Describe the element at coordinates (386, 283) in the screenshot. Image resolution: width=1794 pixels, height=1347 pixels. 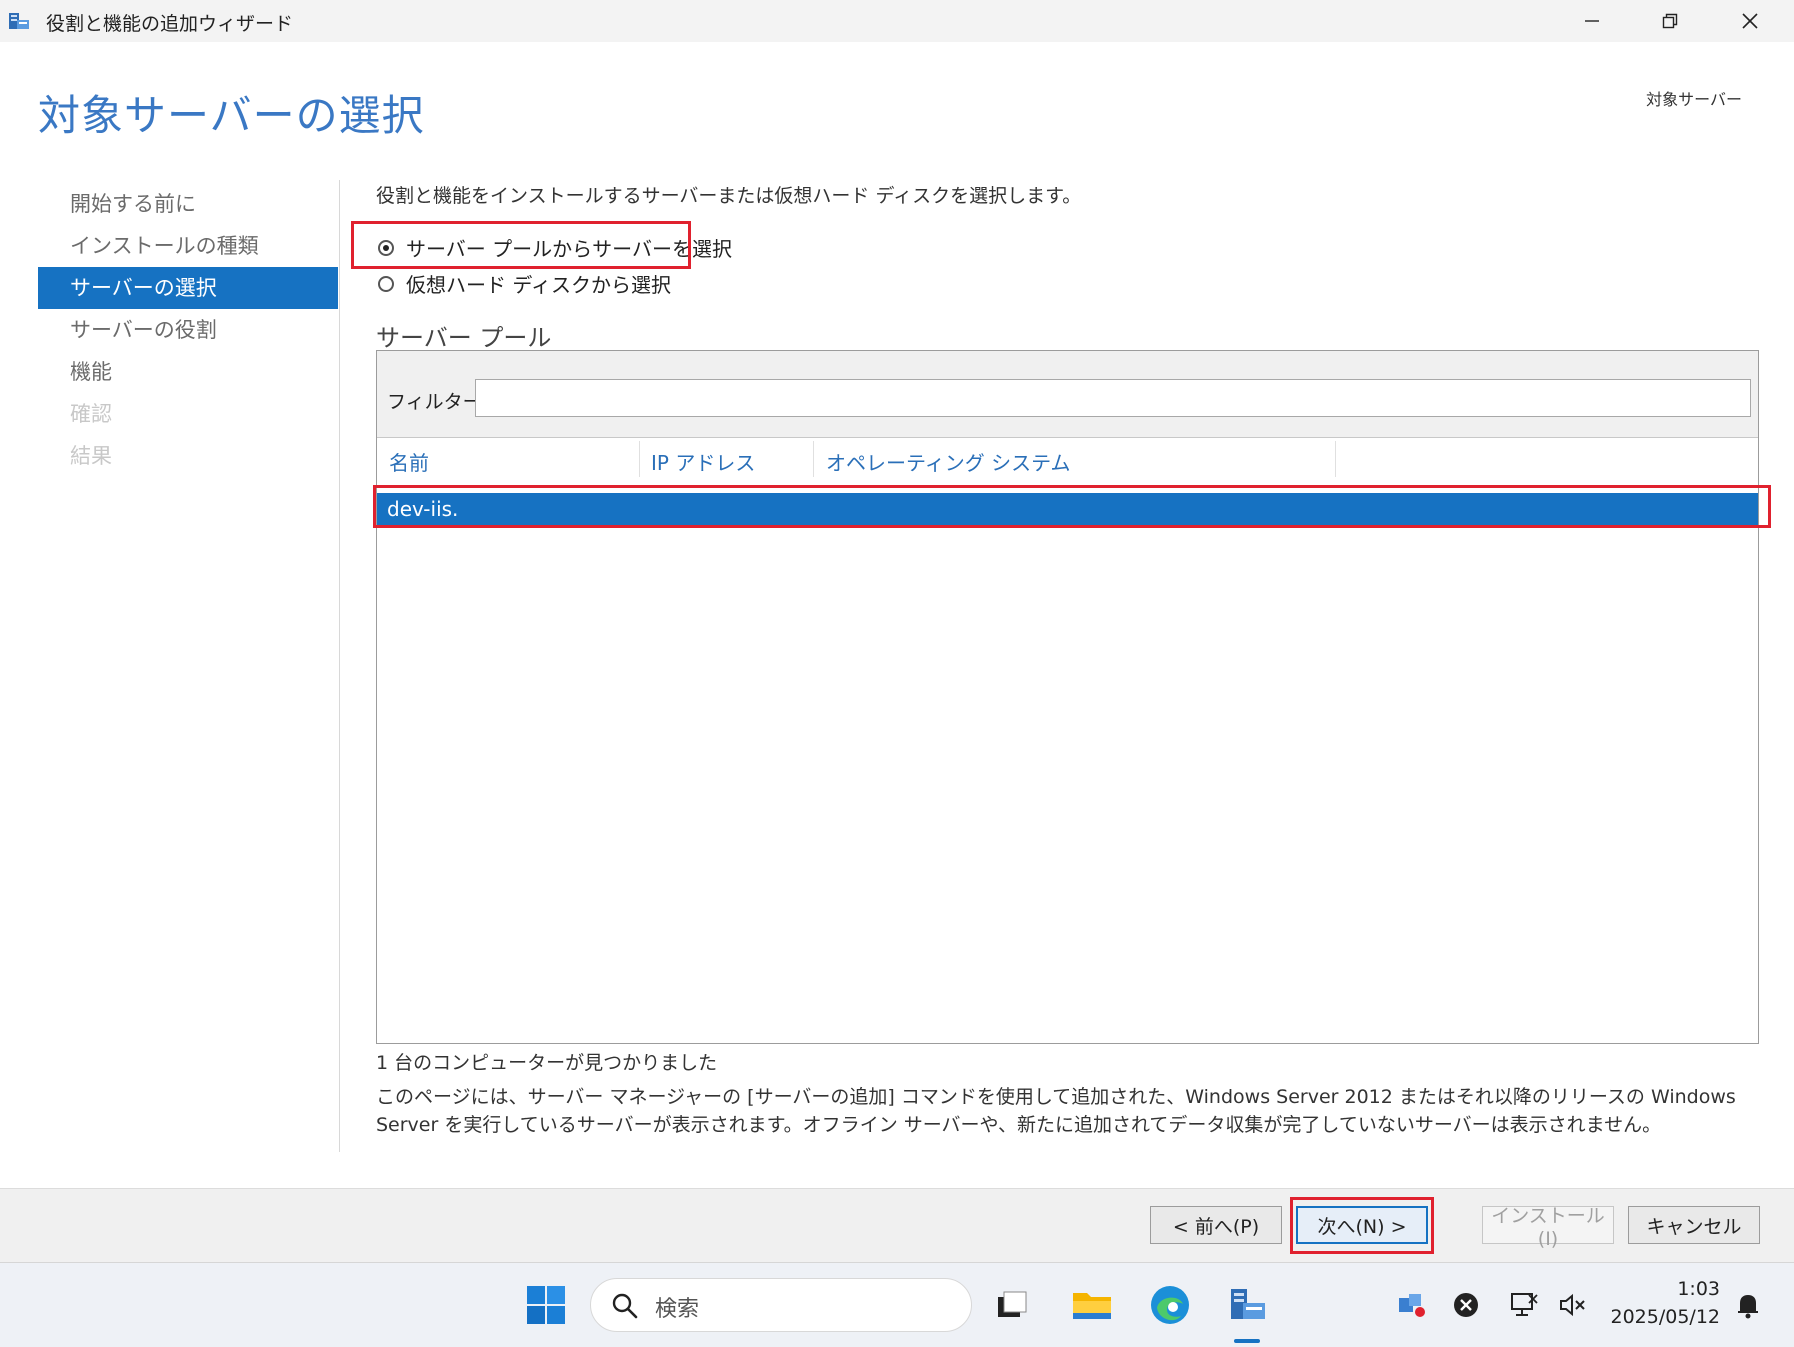
I see `radio-unchecked-icon` at that location.